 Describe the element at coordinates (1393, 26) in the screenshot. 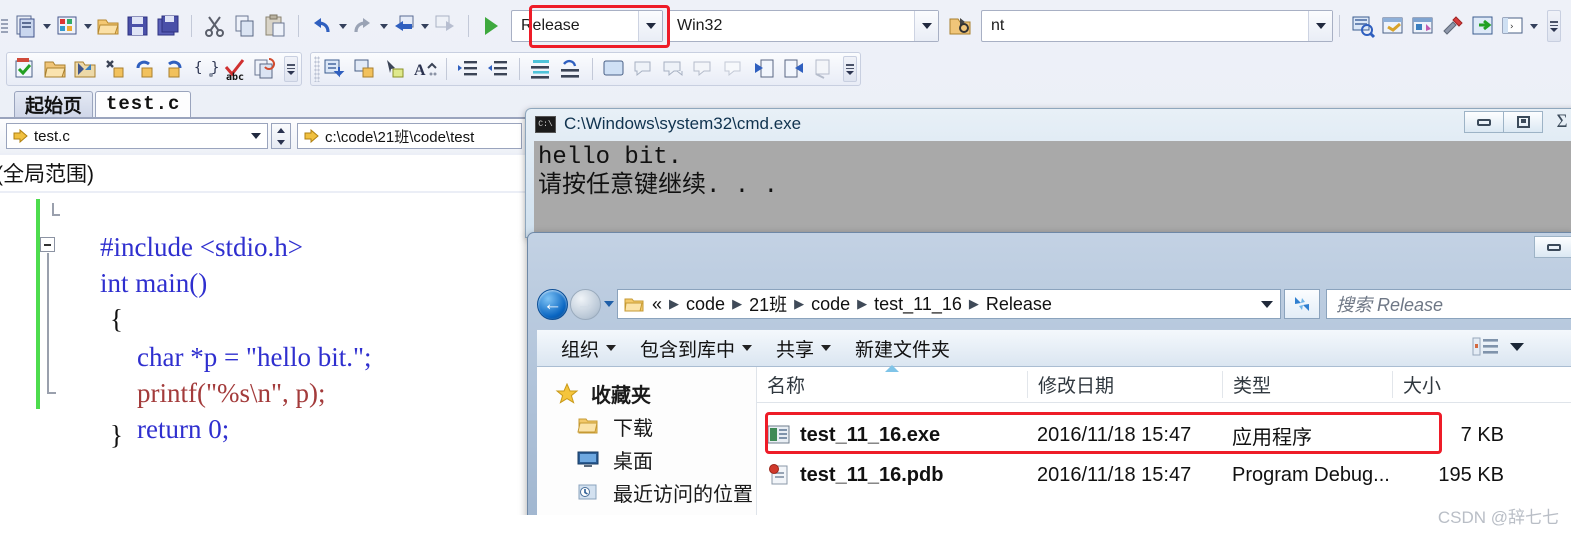

I see `properties-window-icon` at that location.